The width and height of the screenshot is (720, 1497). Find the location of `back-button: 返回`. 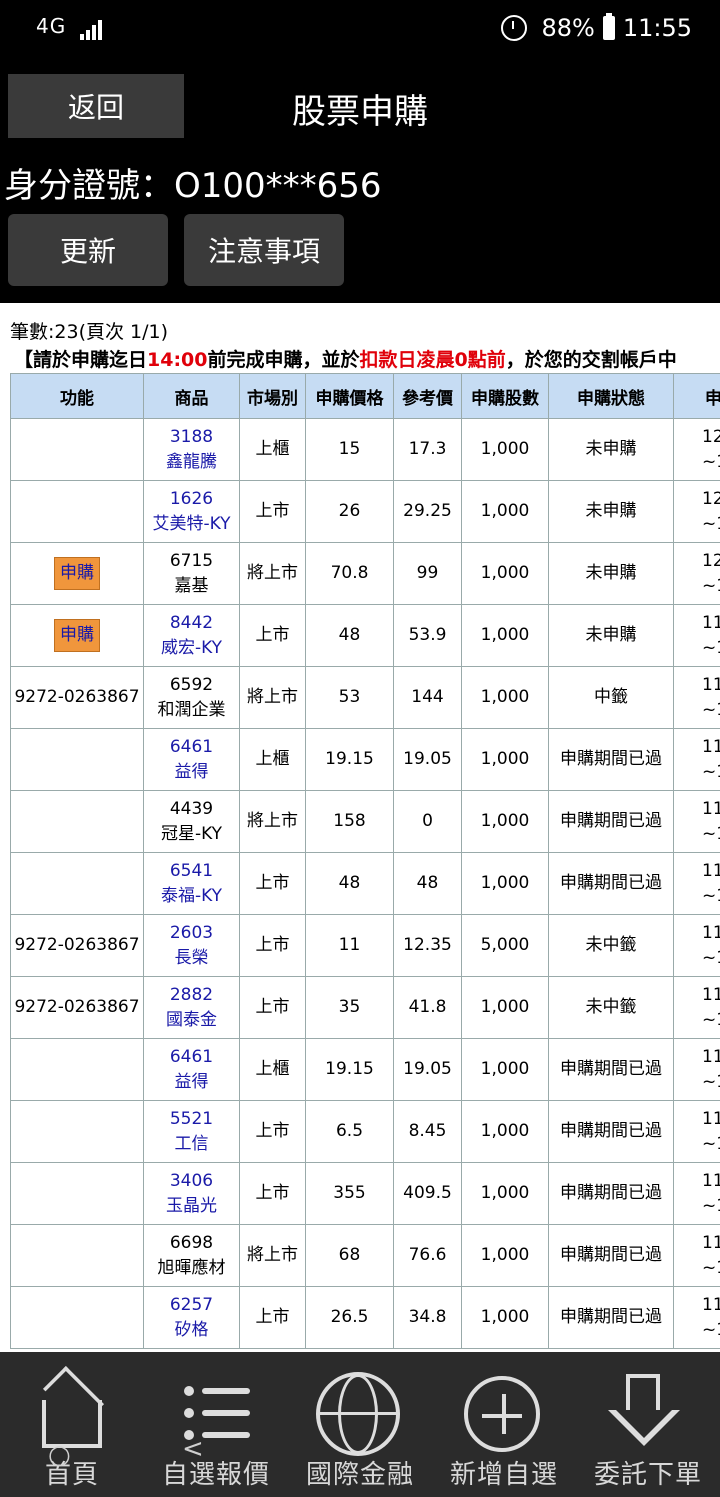

back-button: 返回 is located at coordinates (96, 106).